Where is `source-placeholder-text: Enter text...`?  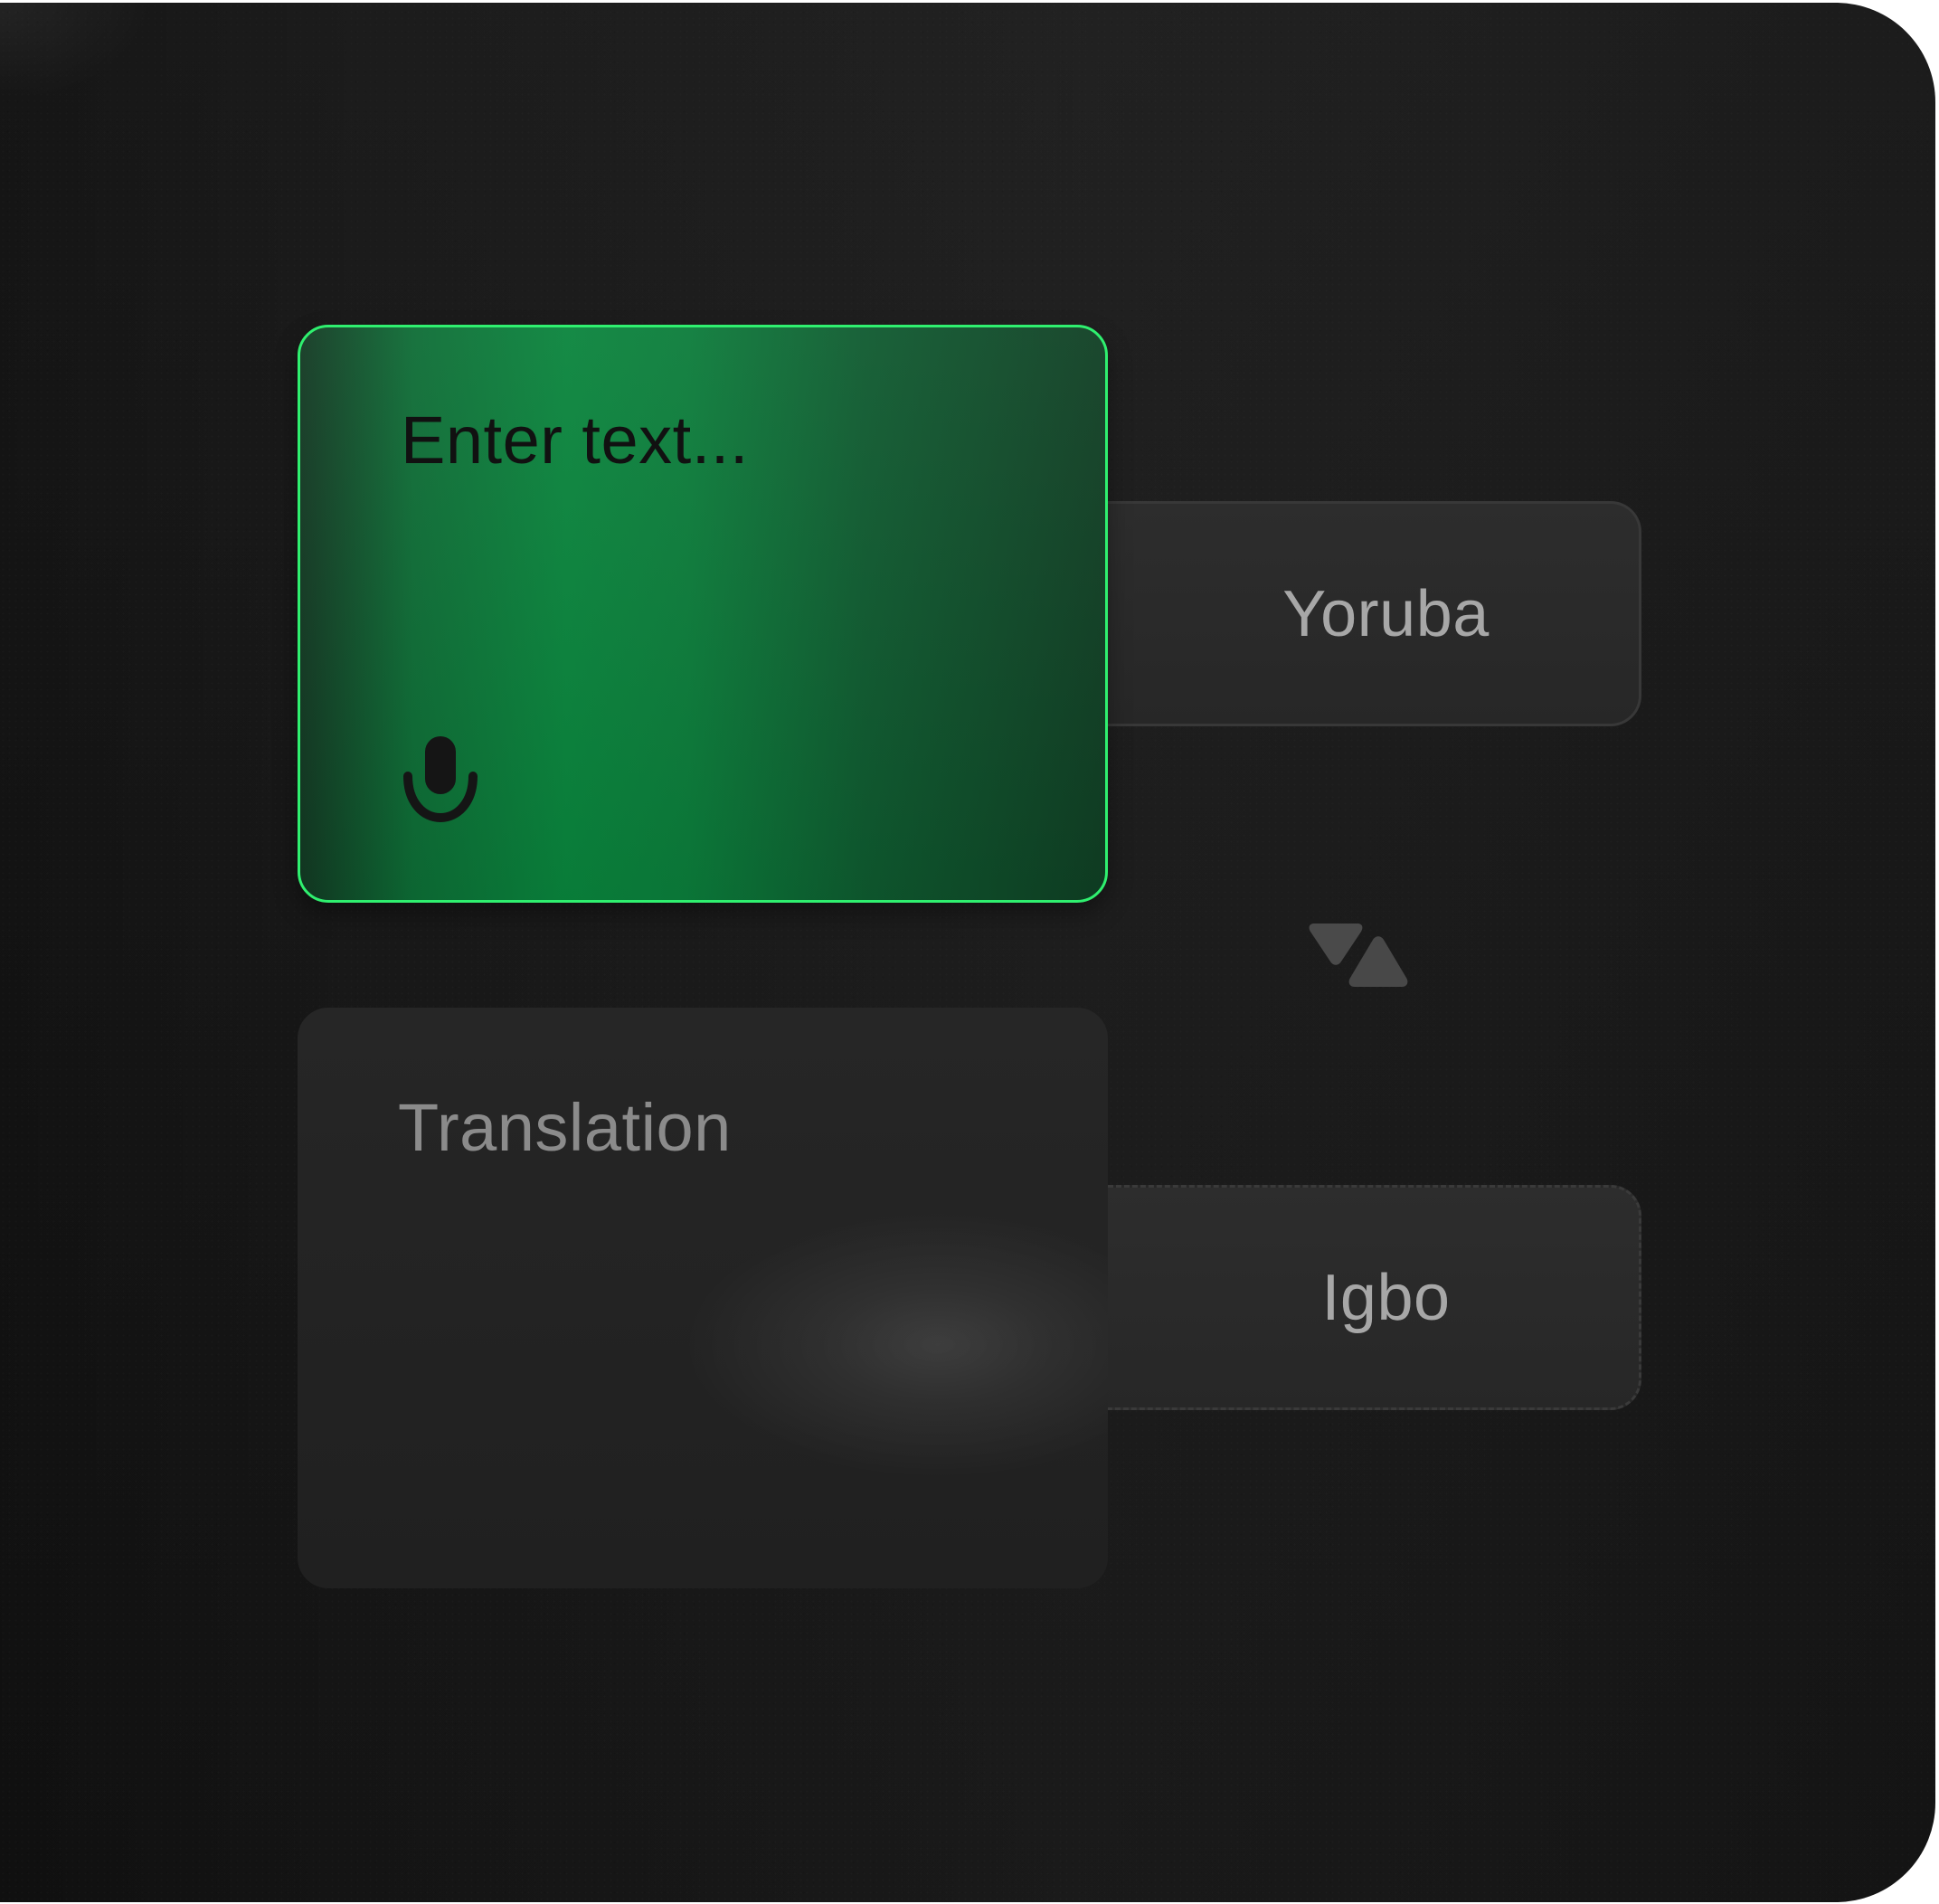 source-placeholder-text: Enter text... is located at coordinates (575, 440).